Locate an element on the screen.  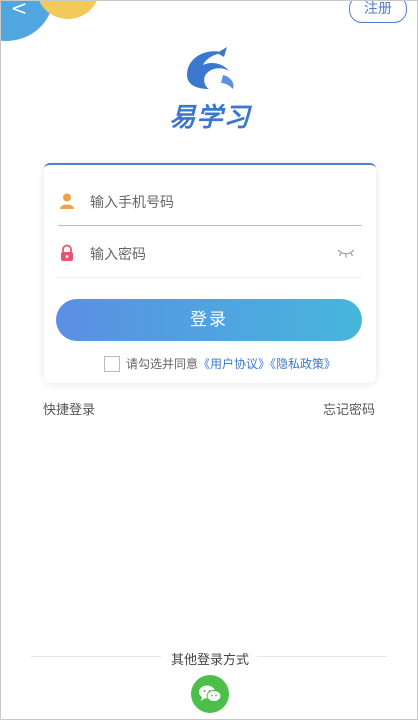
agree-checkbox is located at coordinates (112, 363).